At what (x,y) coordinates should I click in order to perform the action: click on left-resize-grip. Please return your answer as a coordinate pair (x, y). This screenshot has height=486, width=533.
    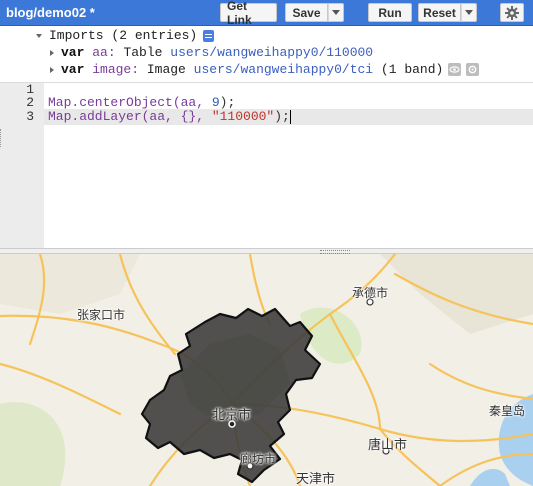
    Looking at the image, I should click on (2, 138).